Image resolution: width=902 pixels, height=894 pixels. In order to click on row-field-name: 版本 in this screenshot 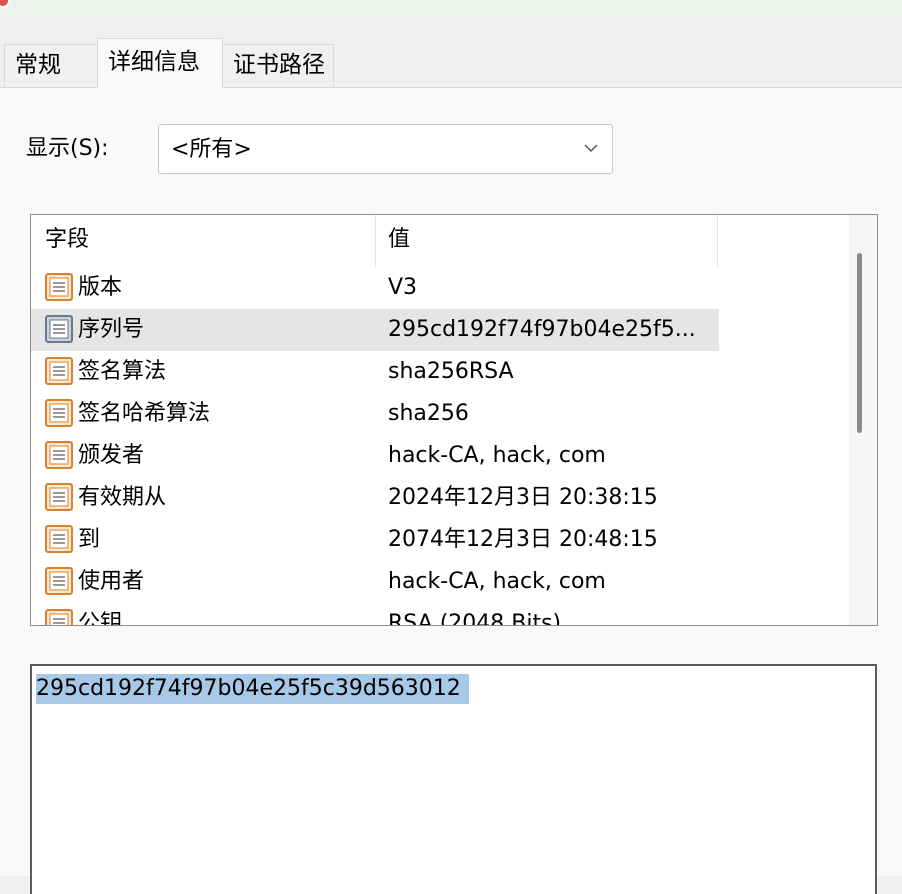, I will do `click(100, 287)`.